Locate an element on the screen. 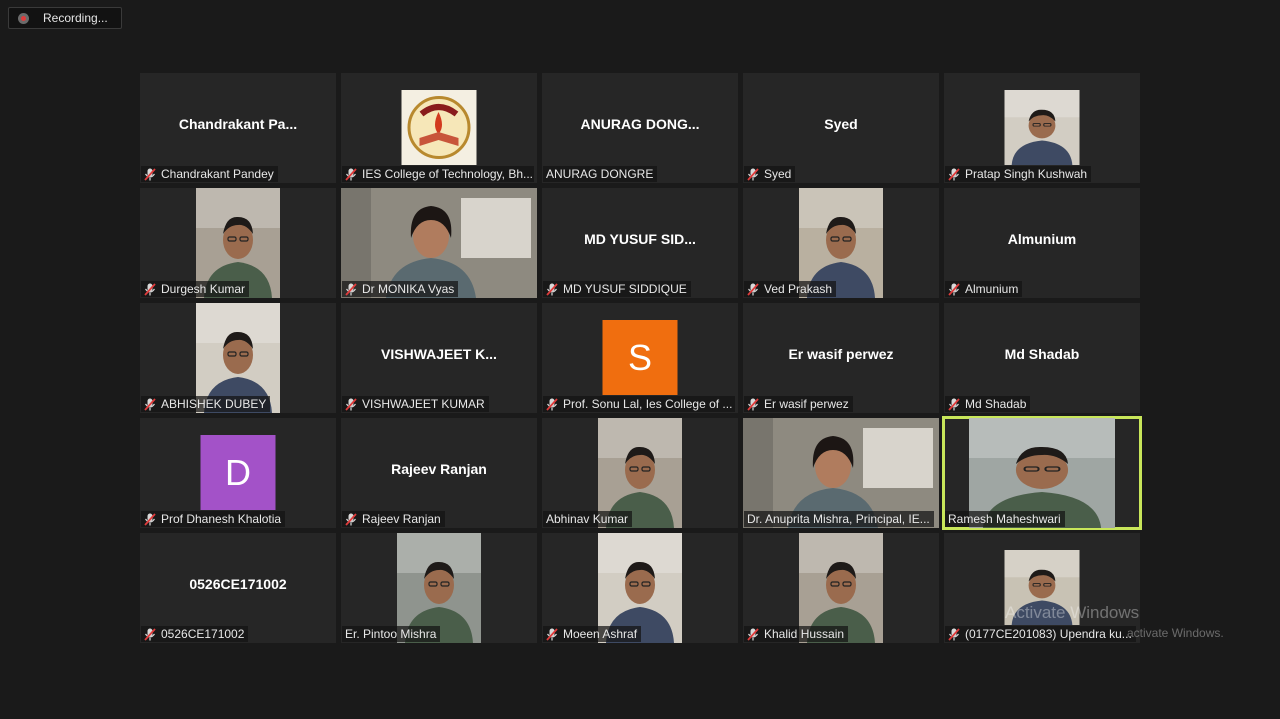 The image size is (1280, 719). college-logo is located at coordinates (439, 127).